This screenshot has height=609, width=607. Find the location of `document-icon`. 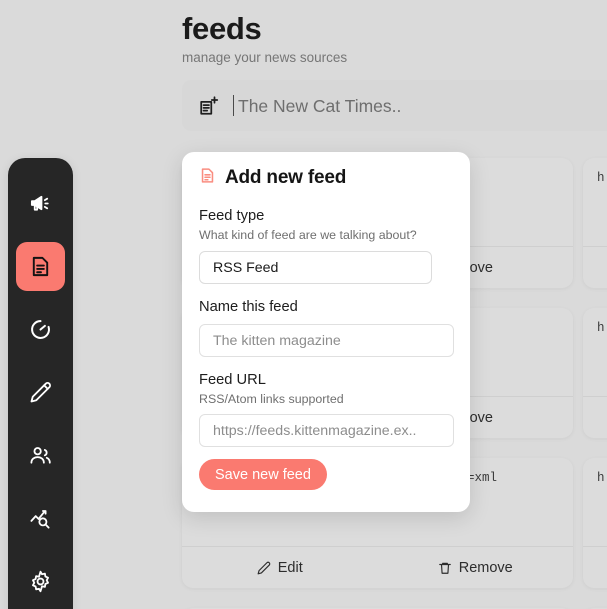

document-icon is located at coordinates (40, 266).